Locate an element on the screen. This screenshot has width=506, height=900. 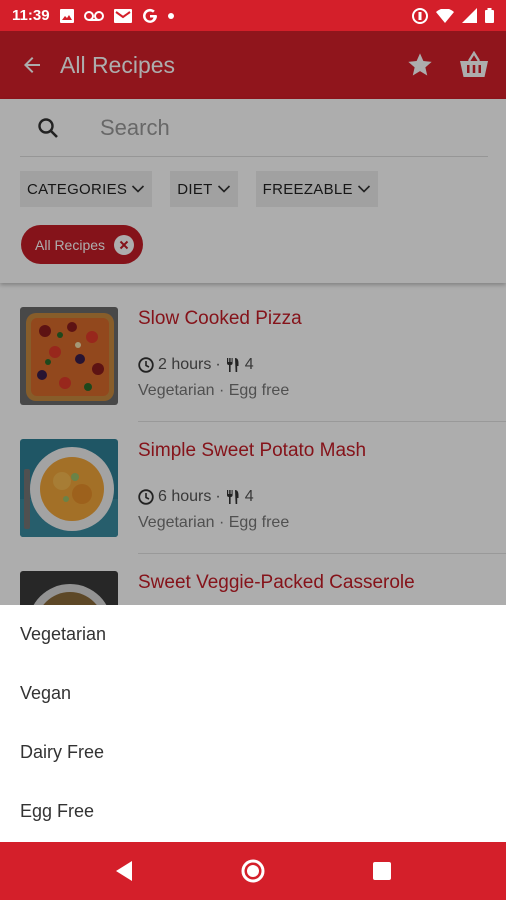
diet-option-dairy-free: Dairy Free is located at coordinates (253, 752).